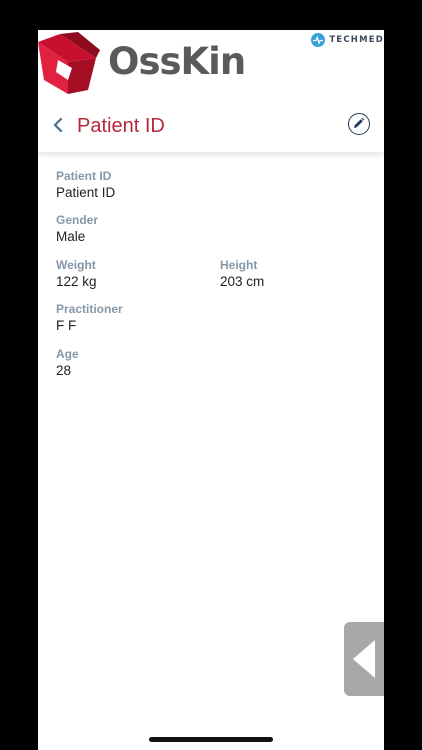  I want to click on triangle-left-icon, so click(364, 659).